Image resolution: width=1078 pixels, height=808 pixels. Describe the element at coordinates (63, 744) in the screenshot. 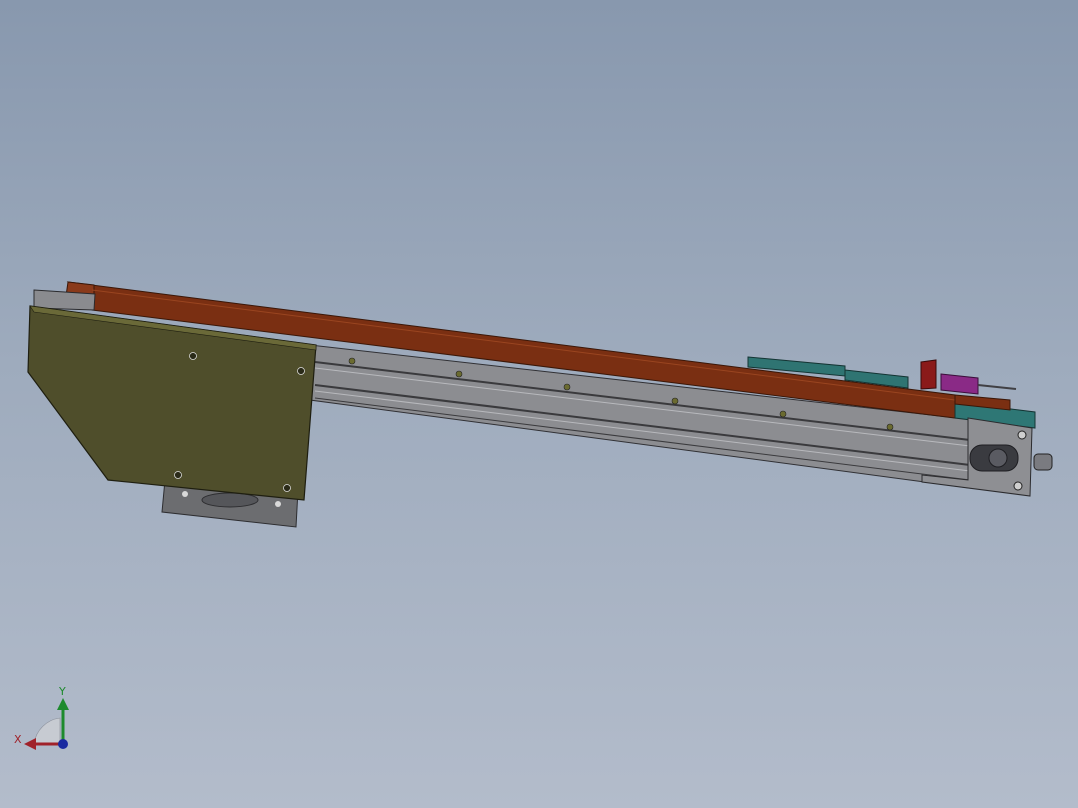

I see `z-axis-dot` at that location.